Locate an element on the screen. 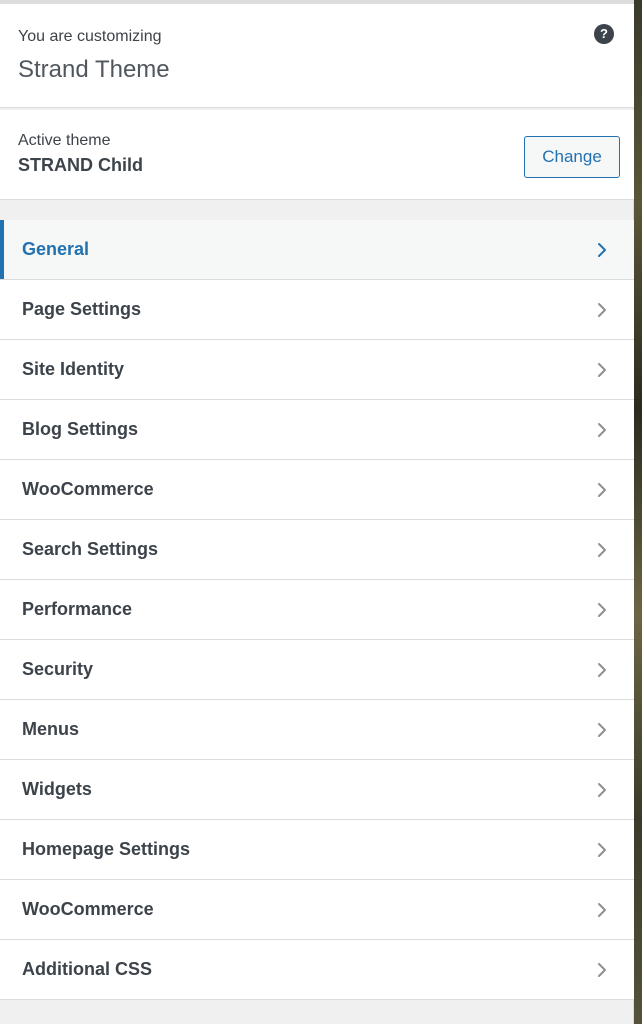 The width and height of the screenshot is (642, 1024). menu-item-blog-settings: Blog Settings is located at coordinates (317, 430).